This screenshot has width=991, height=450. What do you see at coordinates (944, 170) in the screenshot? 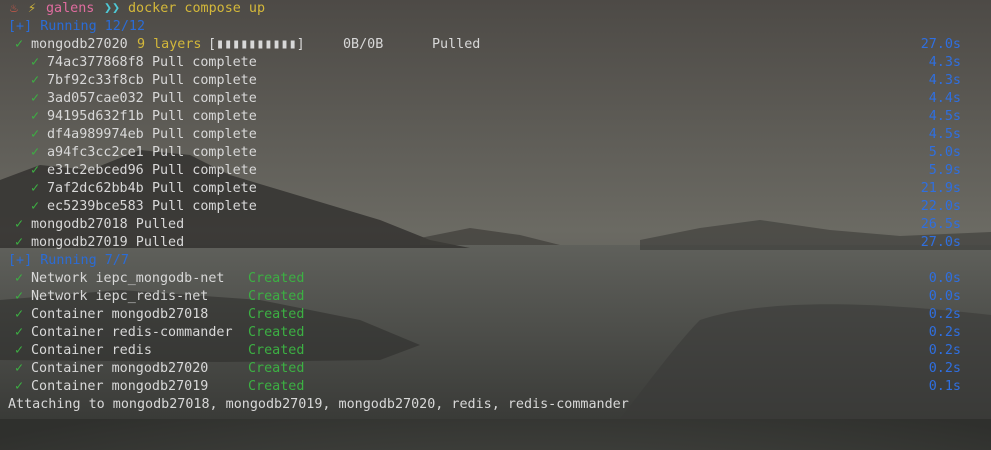
I see `layer-time: 5.9s` at bounding box center [944, 170].